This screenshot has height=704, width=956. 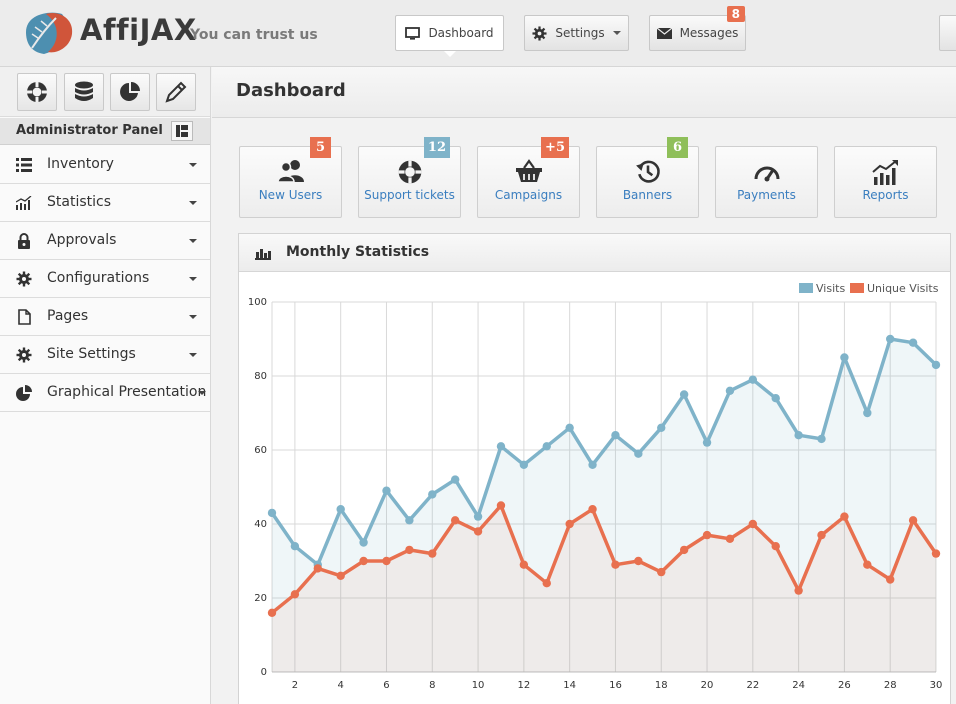 What do you see at coordinates (478, 685) in the screenshot?
I see `x-tick-label: 10` at bounding box center [478, 685].